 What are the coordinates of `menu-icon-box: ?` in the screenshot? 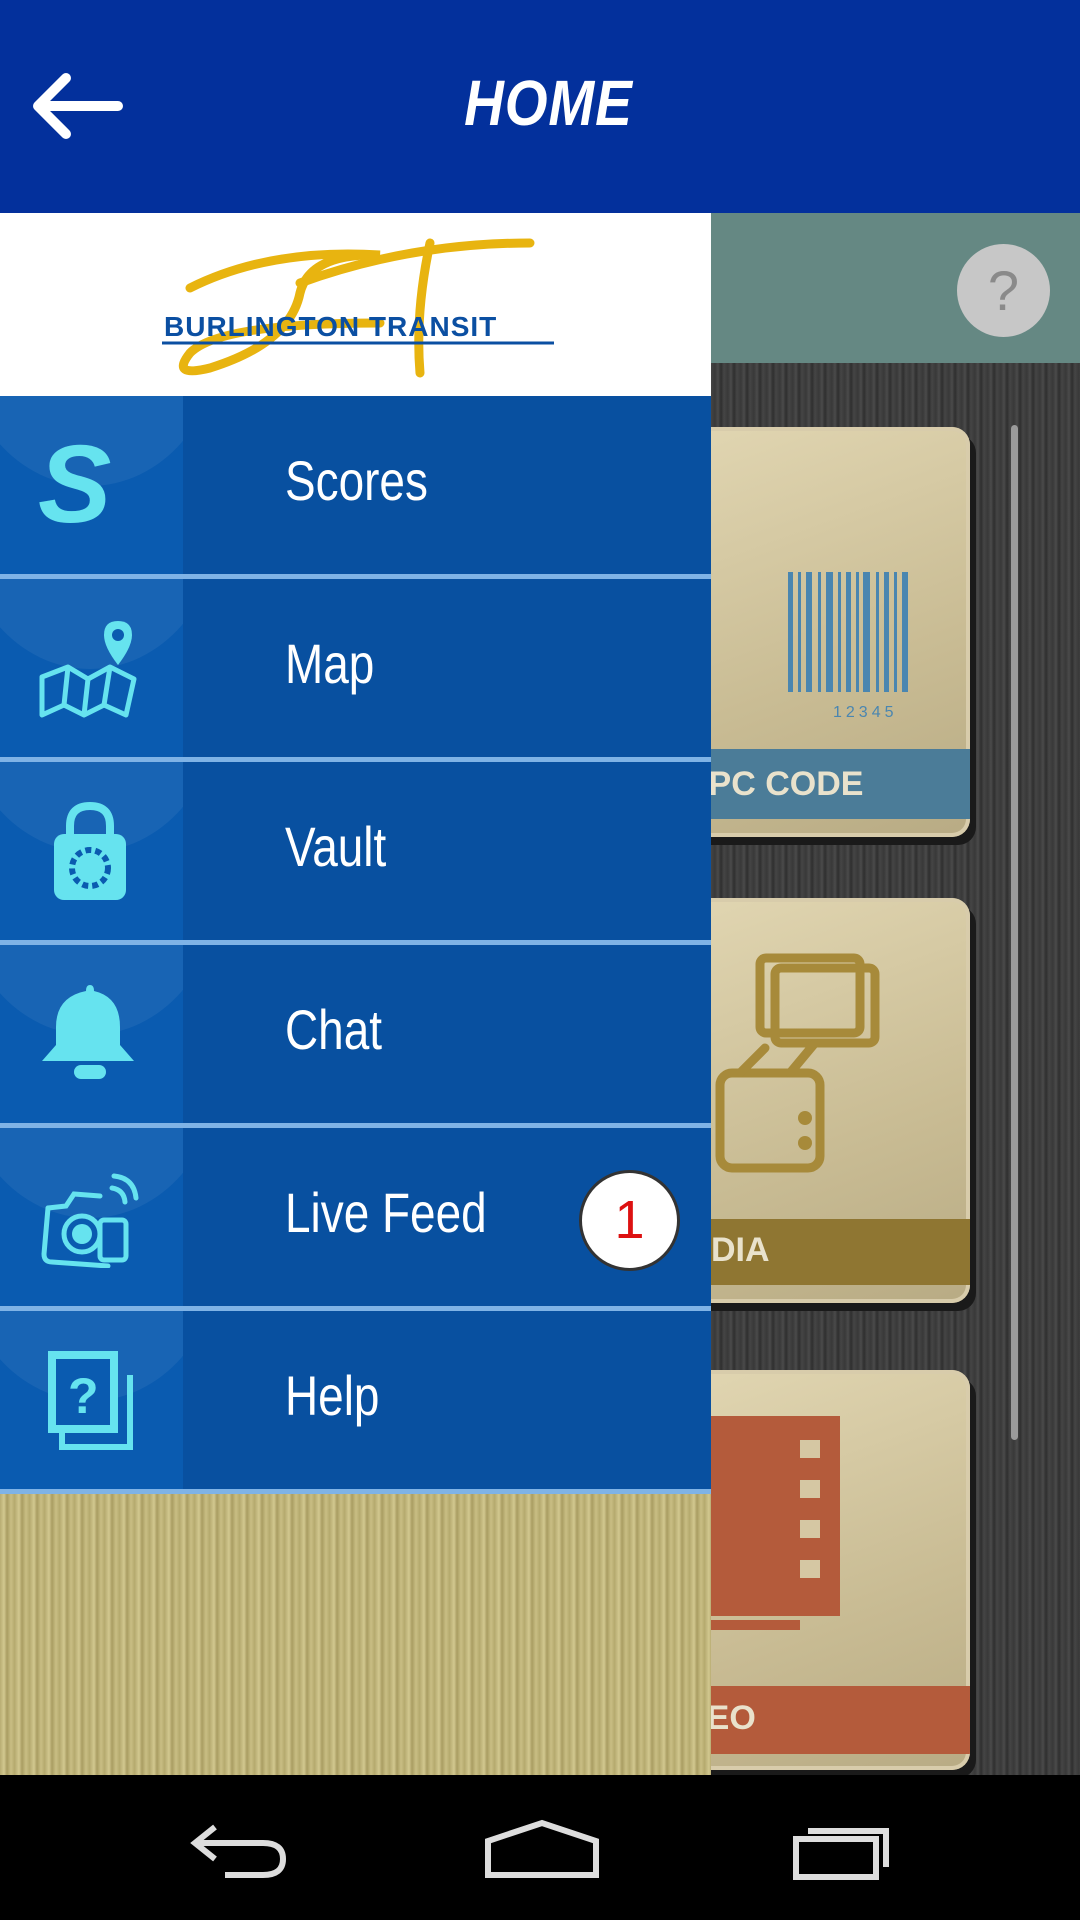 It's located at (91, 1400).